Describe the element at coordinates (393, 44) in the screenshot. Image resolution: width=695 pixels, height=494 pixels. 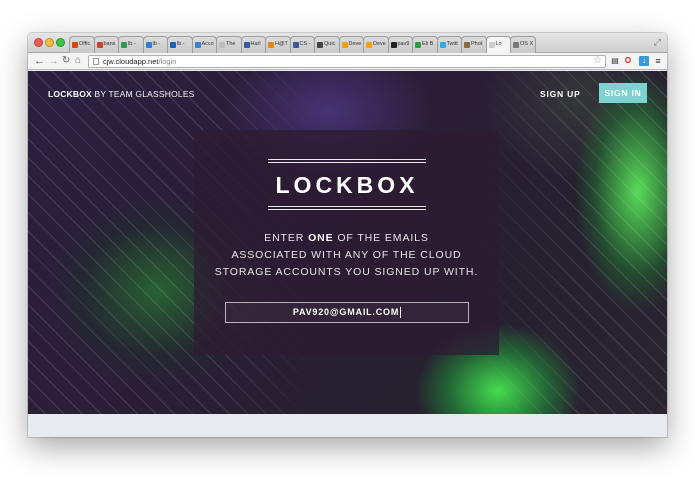
I see `github-icon` at that location.